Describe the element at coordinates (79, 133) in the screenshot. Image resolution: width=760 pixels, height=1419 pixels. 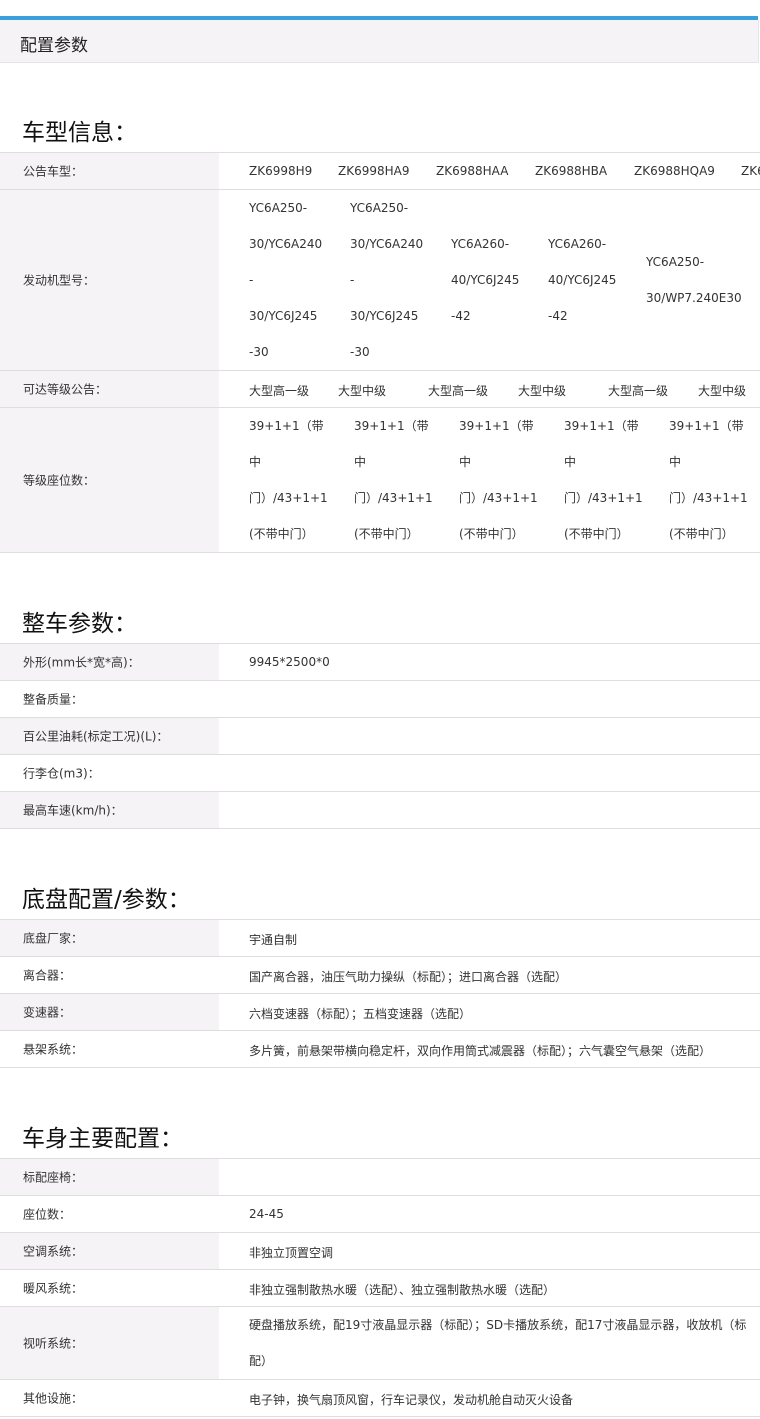
I see `section-title-vehicle-info: 车型信息：` at that location.